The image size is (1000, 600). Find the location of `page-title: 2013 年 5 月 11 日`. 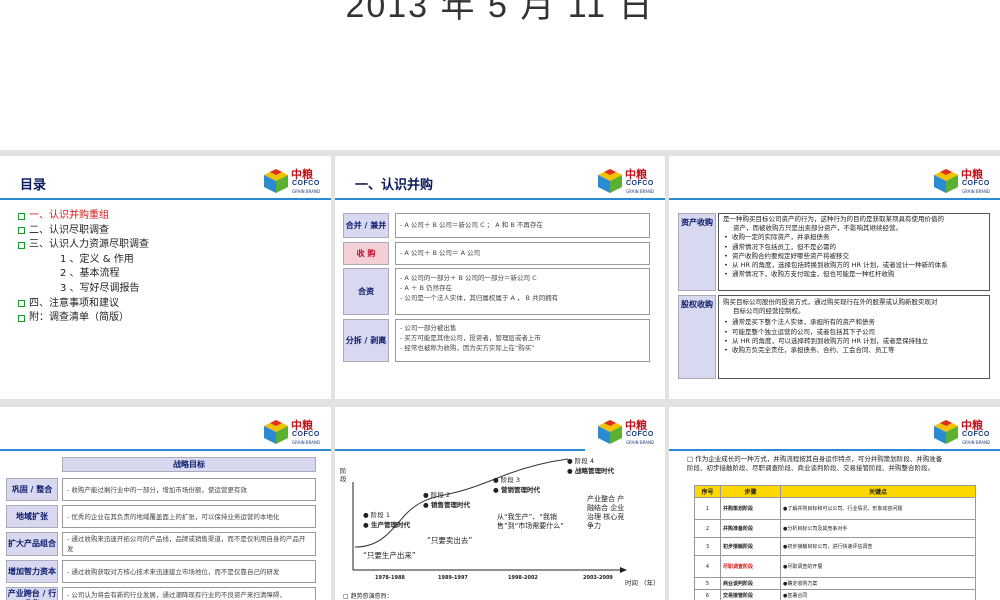

page-title: 2013 年 5 月 11 日 is located at coordinates (500, 12).